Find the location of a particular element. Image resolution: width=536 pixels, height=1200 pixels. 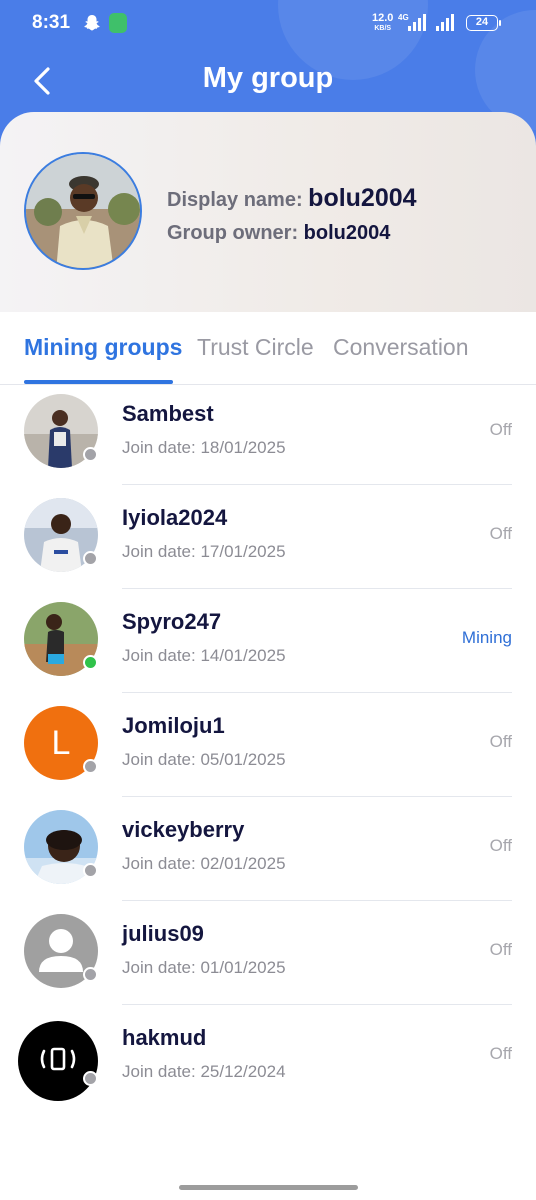

page-title: My group is located at coordinates (268, 78).